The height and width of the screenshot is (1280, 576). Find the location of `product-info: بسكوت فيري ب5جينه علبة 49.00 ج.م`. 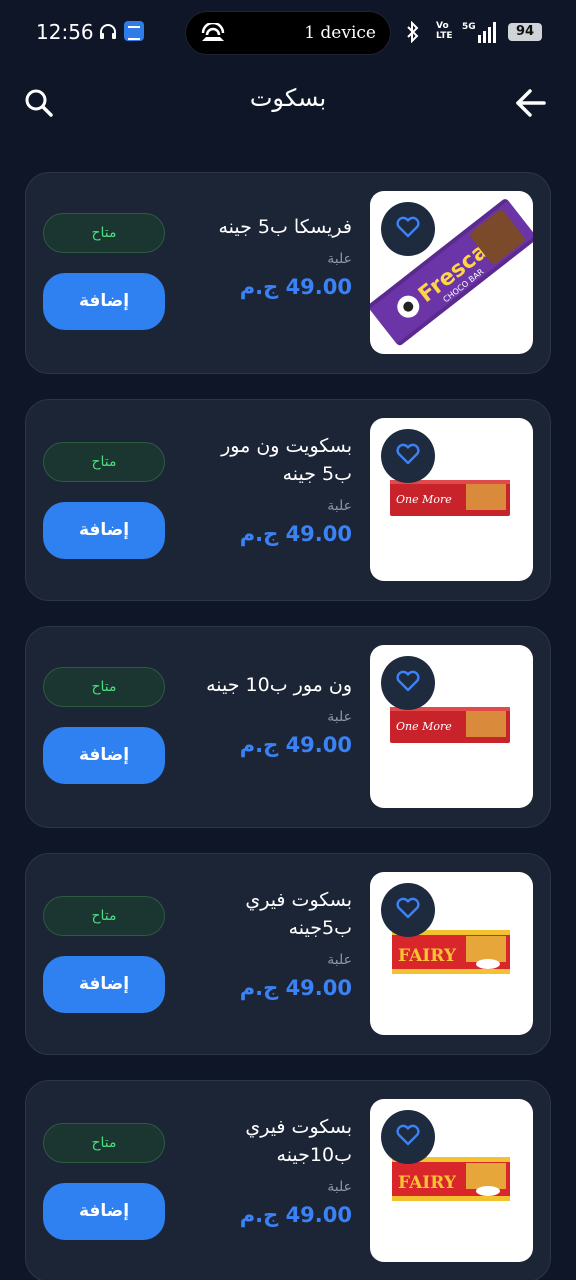

product-info: بسكوت فيري ب5جينه علبة 49.00 ج.م is located at coordinates (274, 943).